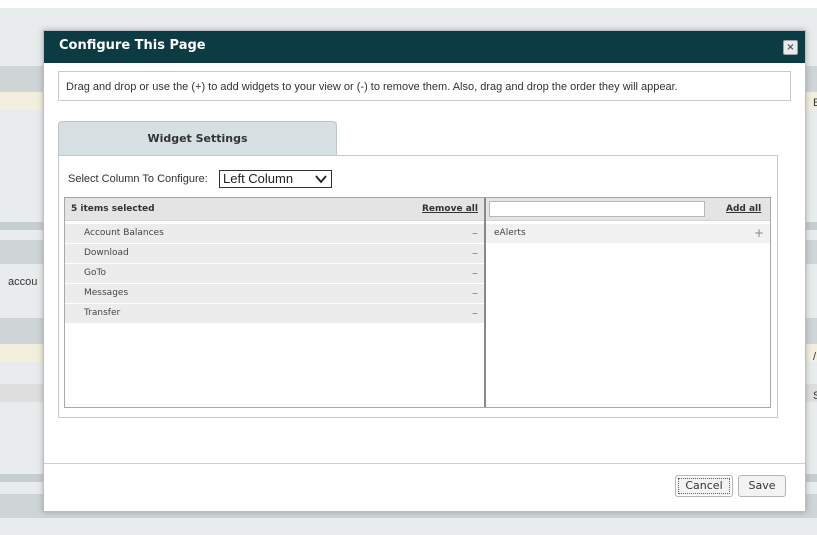  Describe the element at coordinates (274, 294) in the screenshot. I see `list-item: Messages –` at that location.